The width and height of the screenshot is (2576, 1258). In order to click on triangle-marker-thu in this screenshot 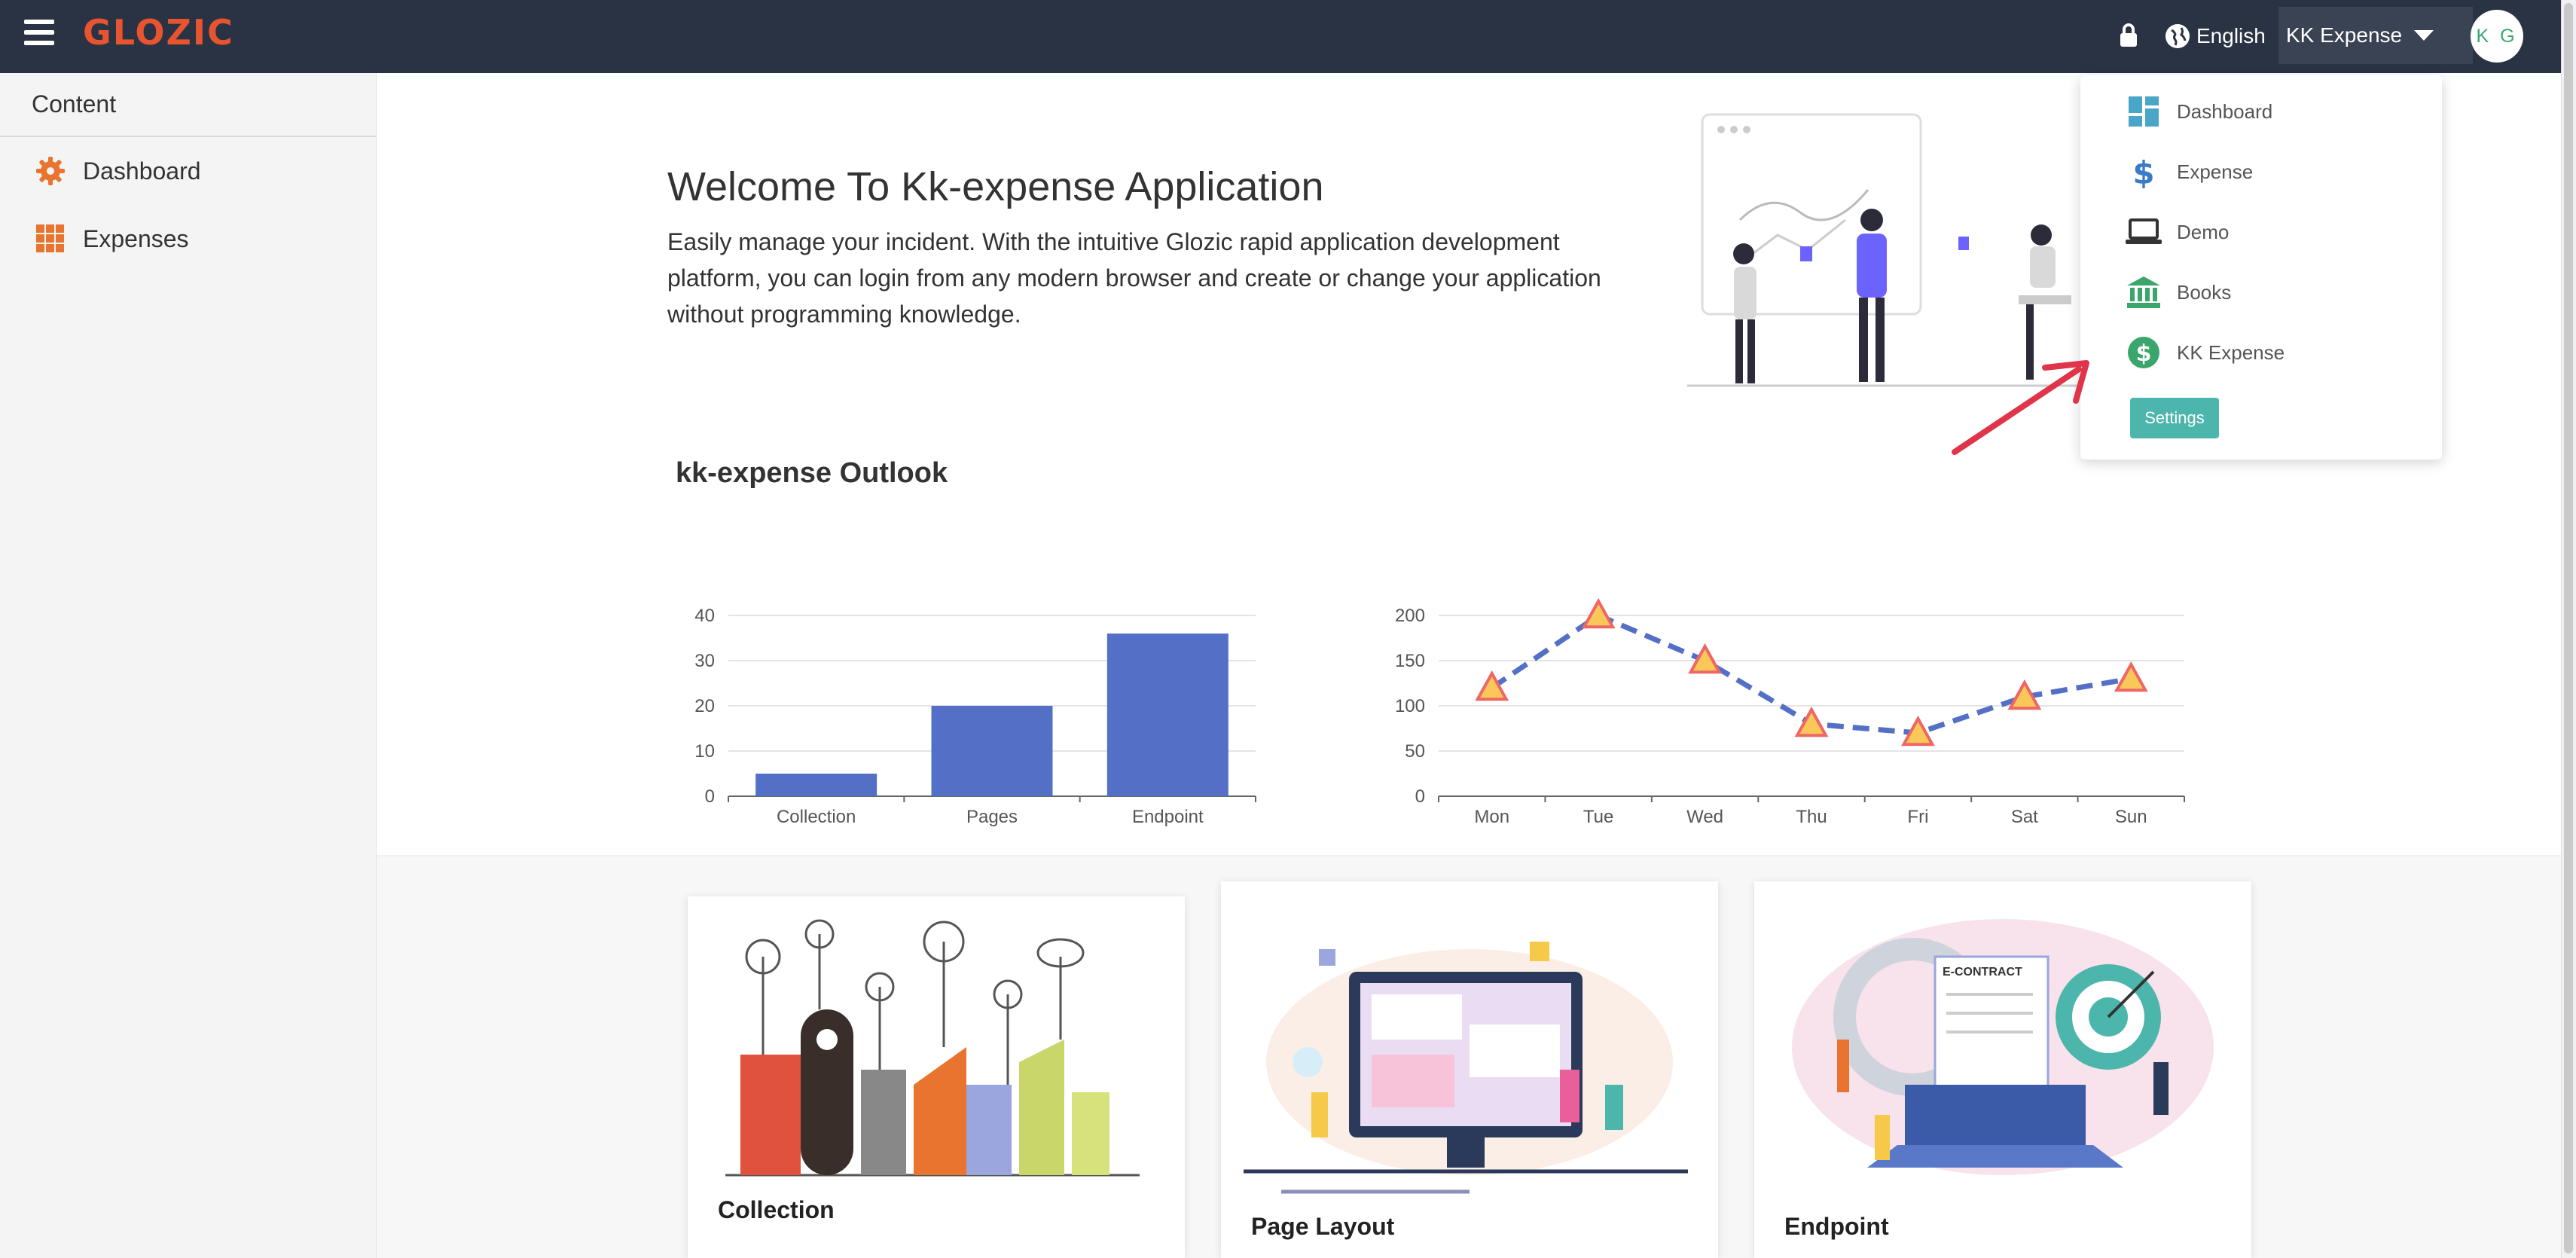, I will do `click(1812, 722)`.